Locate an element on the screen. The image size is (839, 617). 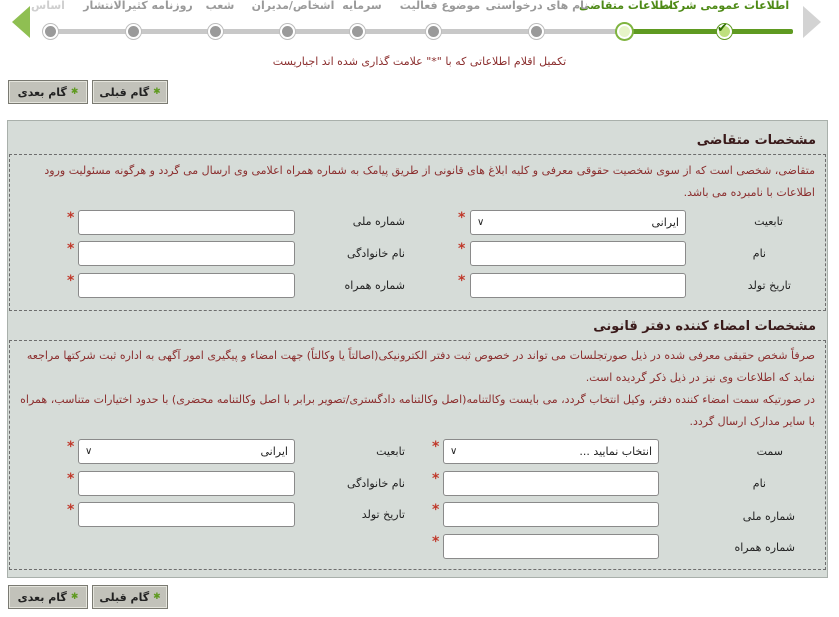
signer-role-label: سمت is located at coordinates (769, 451).